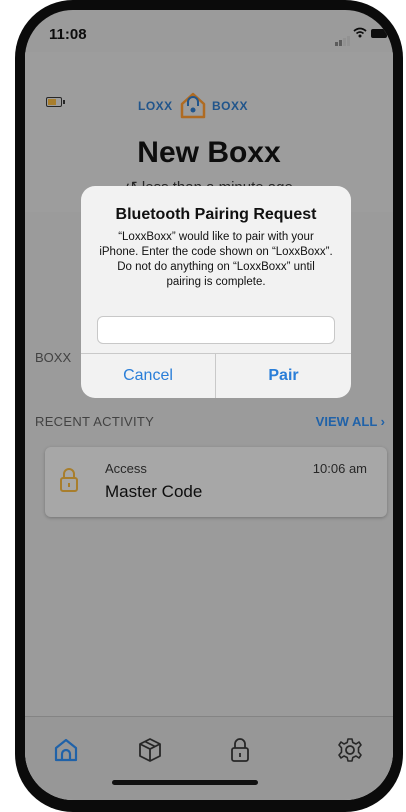 This screenshot has height=812, width=406. What do you see at coordinates (185, 782) in the screenshot?
I see `home-indicator` at bounding box center [185, 782].